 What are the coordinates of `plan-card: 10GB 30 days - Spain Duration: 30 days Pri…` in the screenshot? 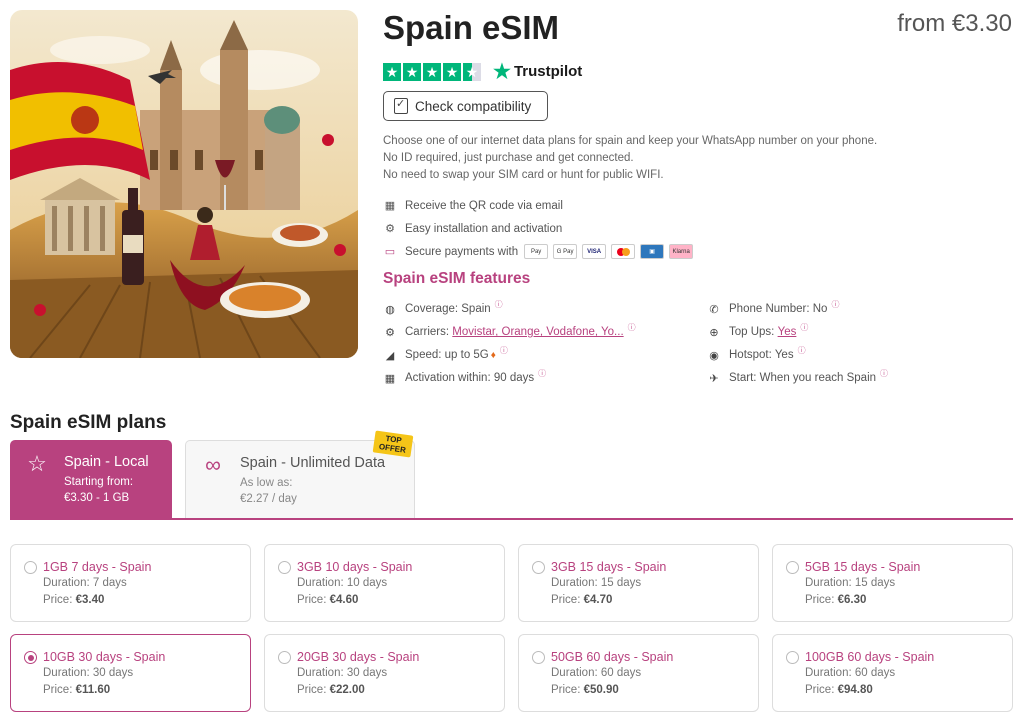 It's located at (130, 673).